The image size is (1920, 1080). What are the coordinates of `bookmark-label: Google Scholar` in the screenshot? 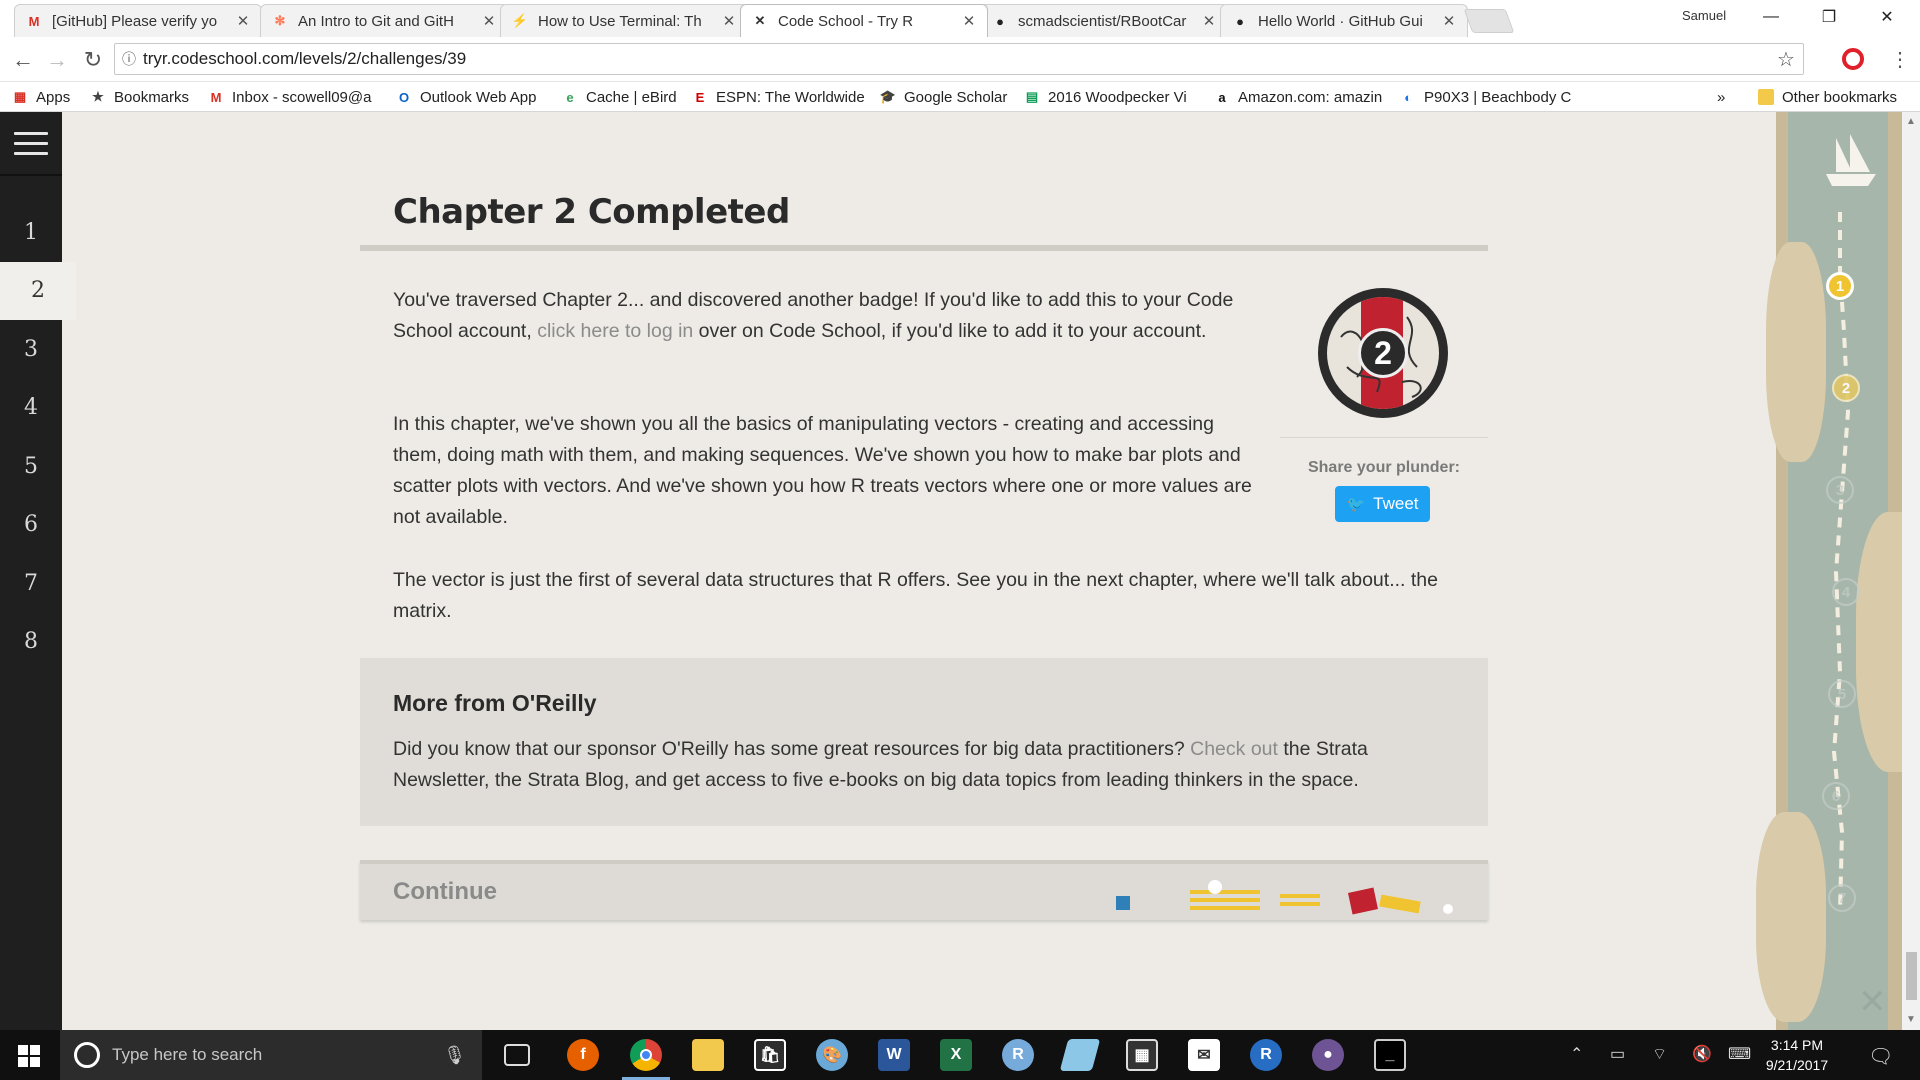 It's located at (956, 97).